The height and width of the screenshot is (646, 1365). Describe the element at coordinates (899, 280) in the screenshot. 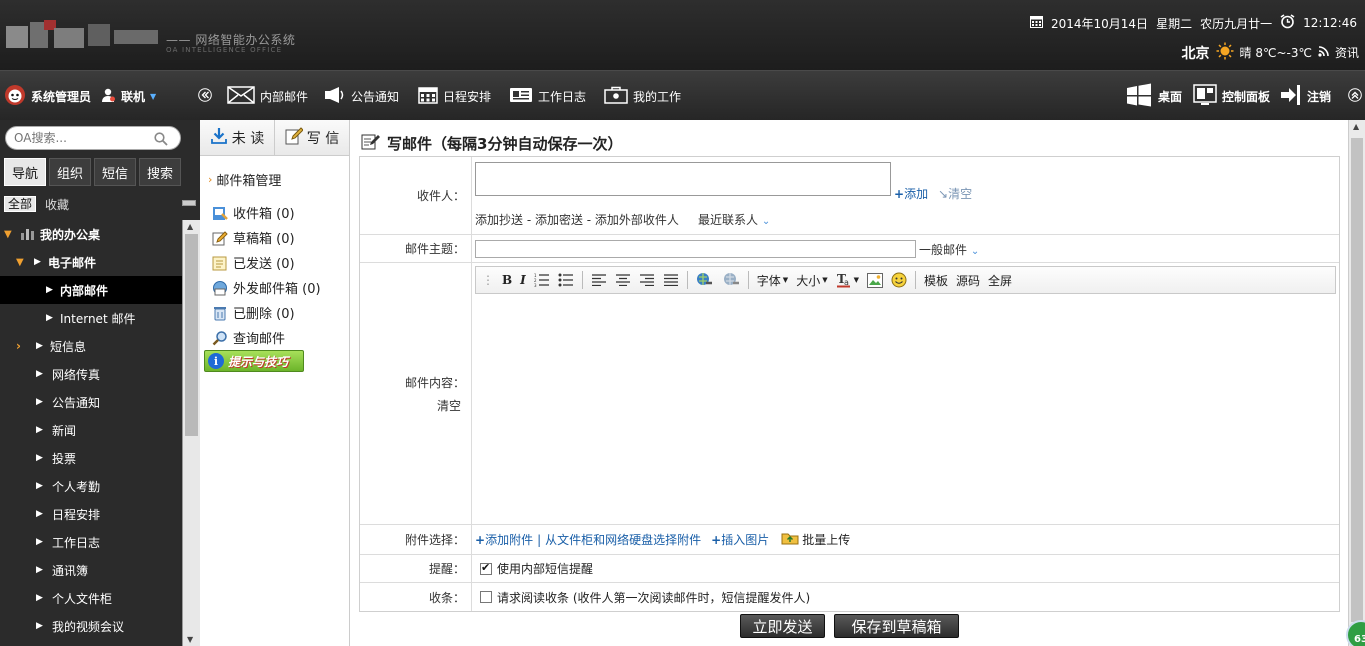

I see `insert-emoticon-icon` at that location.